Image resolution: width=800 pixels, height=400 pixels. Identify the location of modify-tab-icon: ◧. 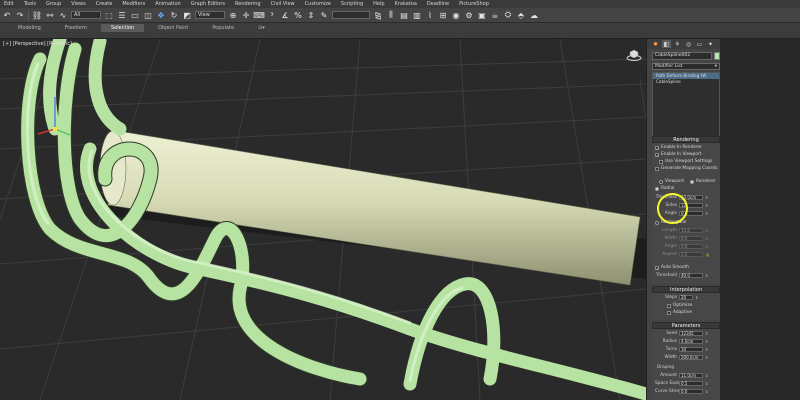
(666, 44).